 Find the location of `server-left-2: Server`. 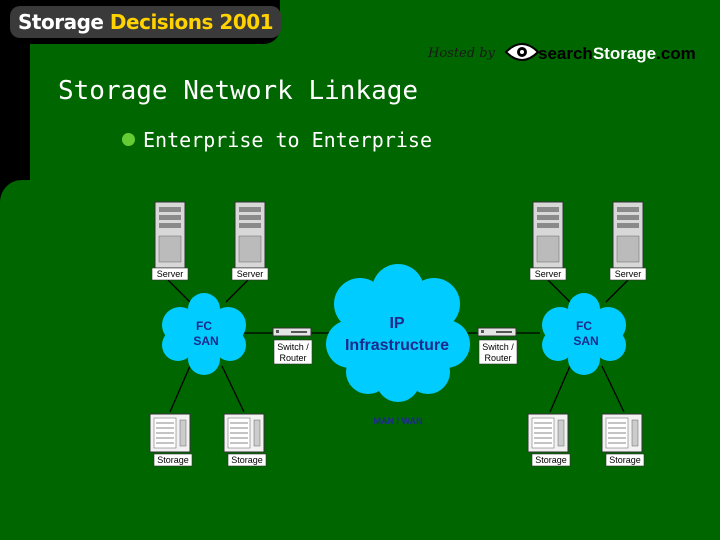

server-left-2: Server is located at coordinates (250, 241).